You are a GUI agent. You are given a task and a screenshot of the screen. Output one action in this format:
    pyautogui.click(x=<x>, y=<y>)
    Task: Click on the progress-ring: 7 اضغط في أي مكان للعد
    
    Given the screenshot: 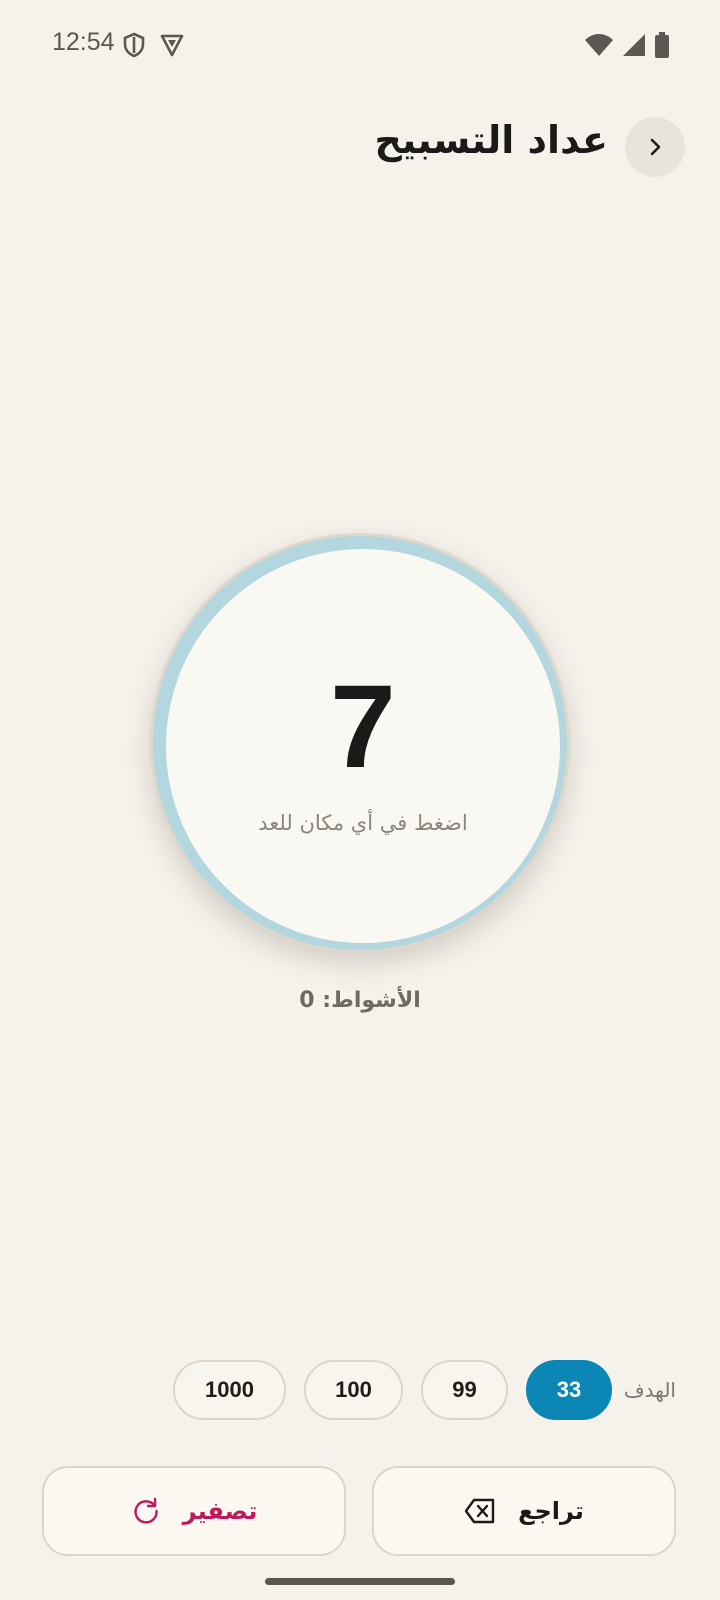 What is the action you would take?
    pyautogui.click(x=360, y=743)
    